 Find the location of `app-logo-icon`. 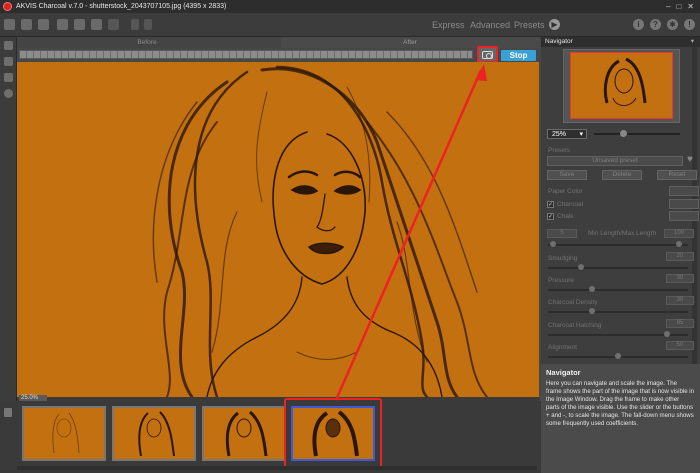

app-logo-icon is located at coordinates (7, 6).